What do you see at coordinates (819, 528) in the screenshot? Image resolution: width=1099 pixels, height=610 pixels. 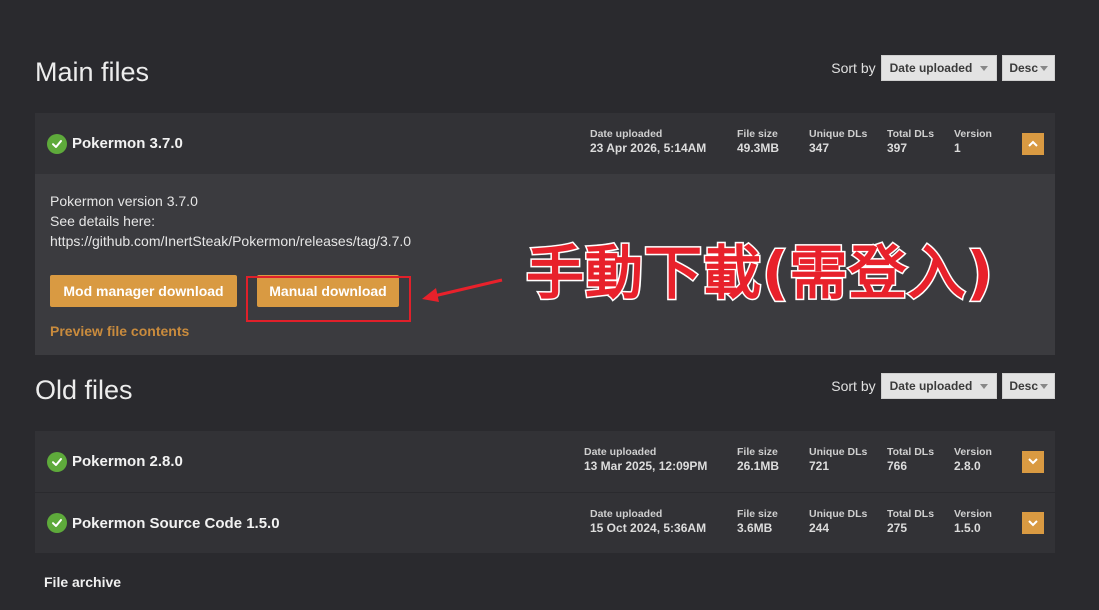 I see `stat-value: 244` at bounding box center [819, 528].